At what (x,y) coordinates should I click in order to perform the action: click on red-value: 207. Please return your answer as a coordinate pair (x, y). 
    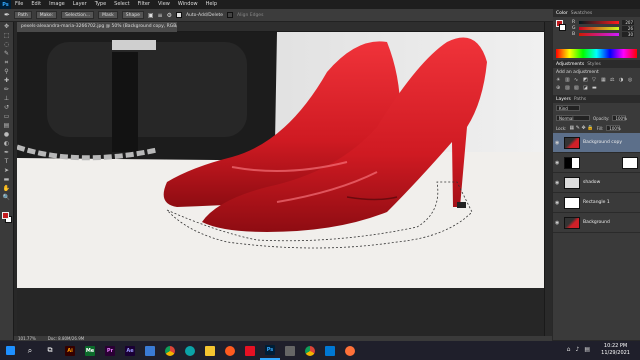
    Looking at the image, I should click on (628, 22).